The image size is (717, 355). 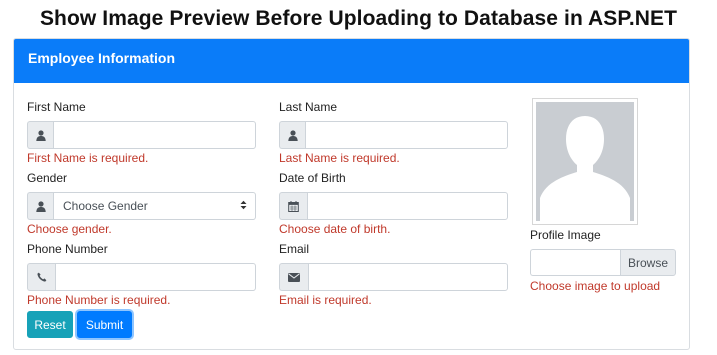 I want to click on first-name-field, so click(x=141, y=135).